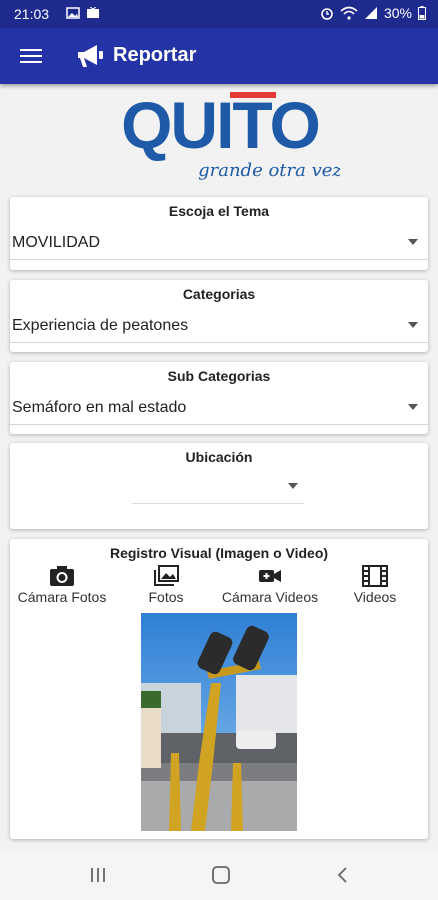  Describe the element at coordinates (98, 875) in the screenshot. I see `recent-apps-icon` at that location.